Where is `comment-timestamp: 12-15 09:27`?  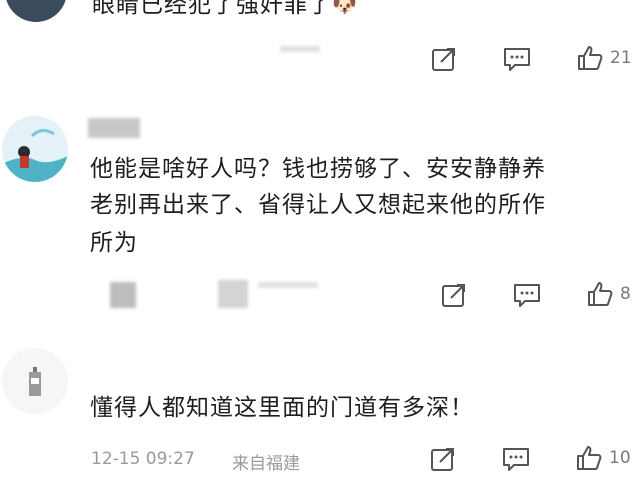
comment-timestamp: 12-15 09:27 is located at coordinates (143, 459).